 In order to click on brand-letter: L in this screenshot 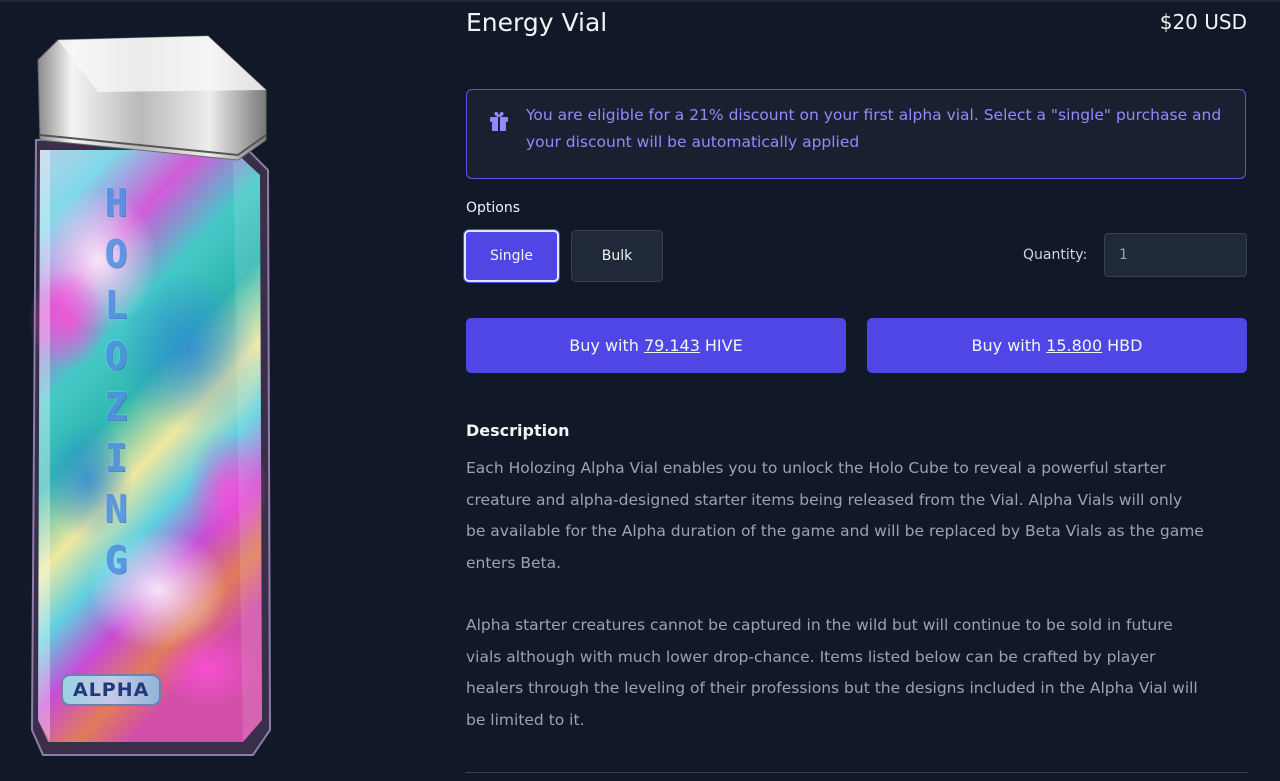, I will do `click(116, 305)`.